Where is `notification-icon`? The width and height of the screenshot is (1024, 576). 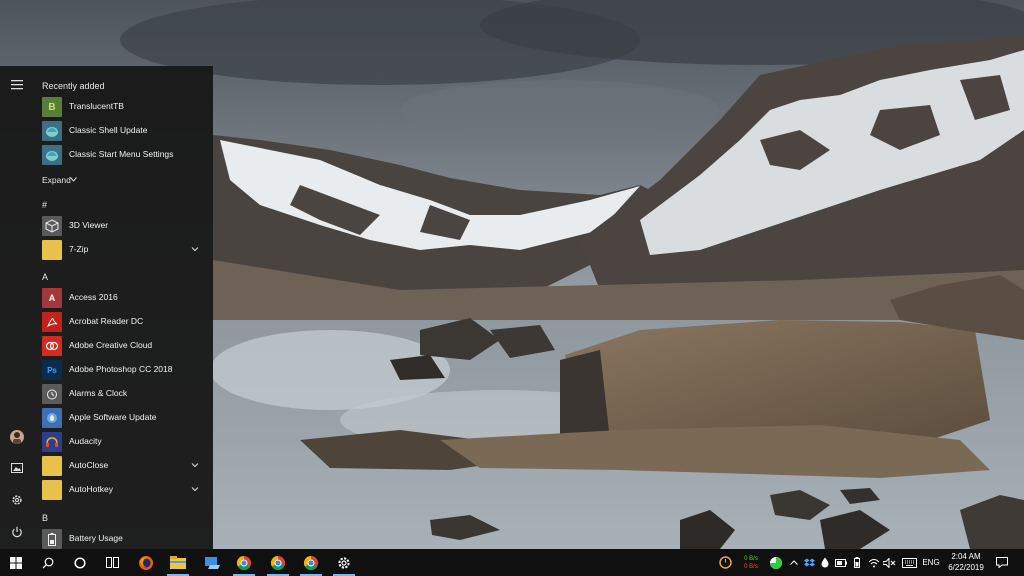
notification-icon is located at coordinates (1002, 562).